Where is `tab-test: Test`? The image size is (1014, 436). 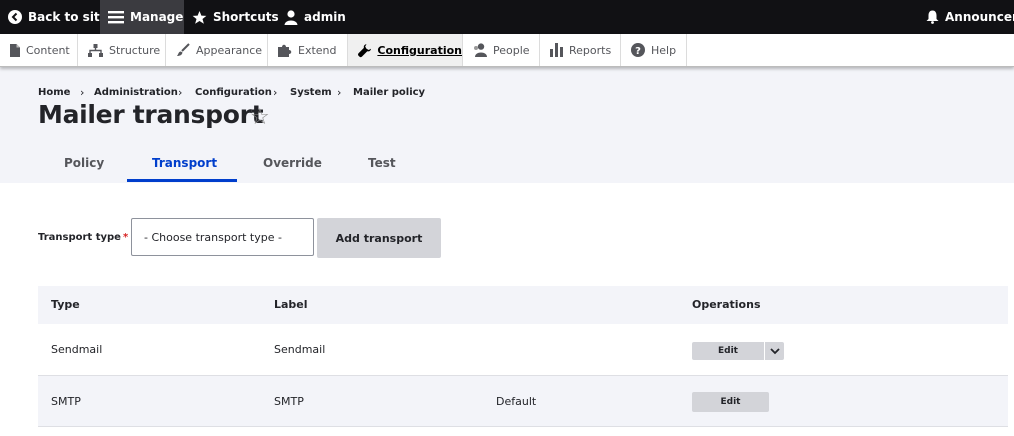
tab-test: Test is located at coordinates (382, 163).